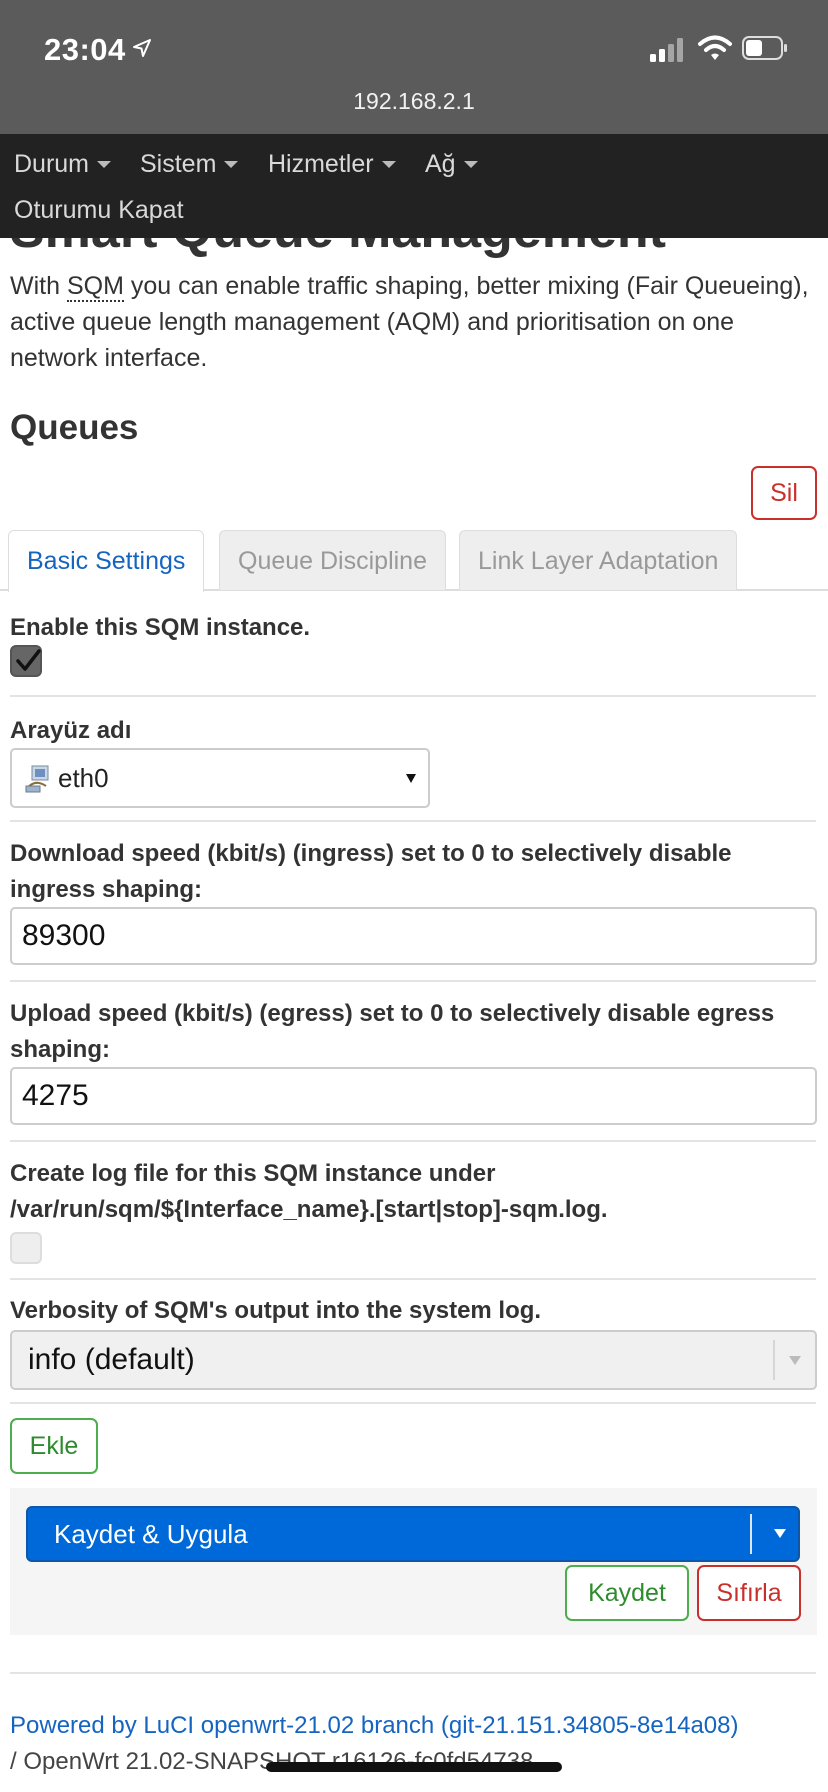 The height and width of the screenshot is (1792, 828). I want to click on section-title: Queues, so click(74, 427).